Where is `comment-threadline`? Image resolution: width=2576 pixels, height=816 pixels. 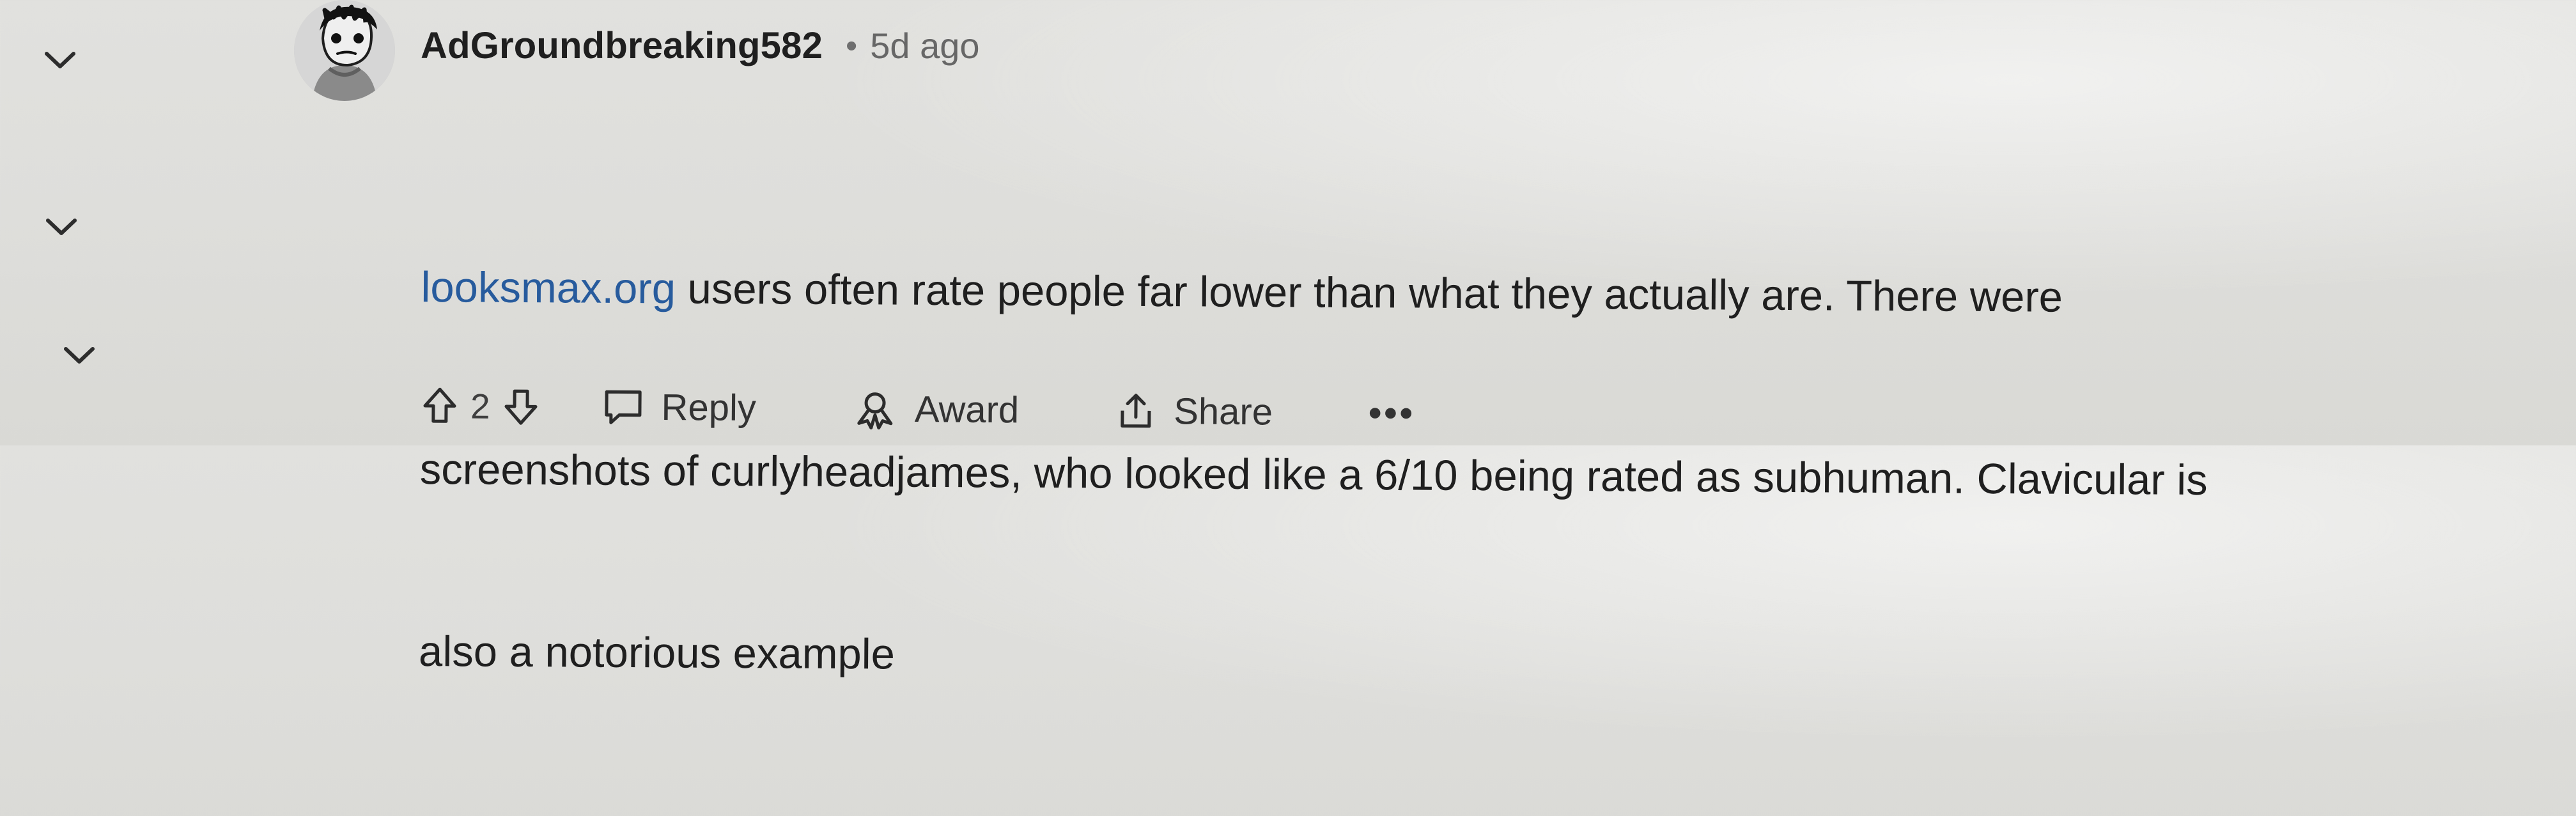 comment-threadline is located at coordinates (76, 223).